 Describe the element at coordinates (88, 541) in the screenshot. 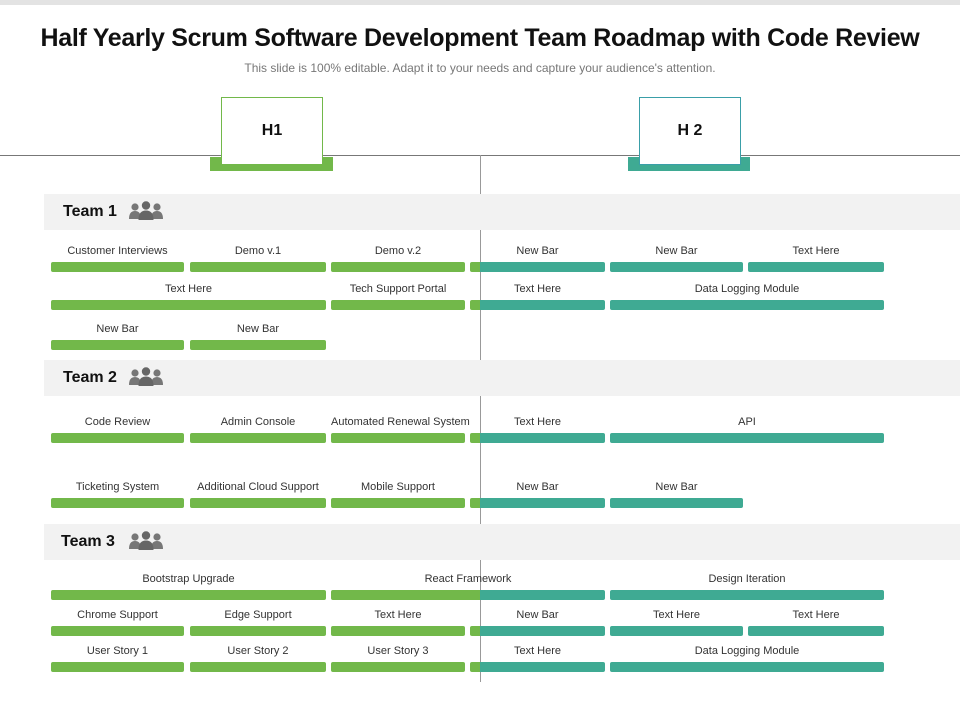

I see `team-label: Team 3` at that location.